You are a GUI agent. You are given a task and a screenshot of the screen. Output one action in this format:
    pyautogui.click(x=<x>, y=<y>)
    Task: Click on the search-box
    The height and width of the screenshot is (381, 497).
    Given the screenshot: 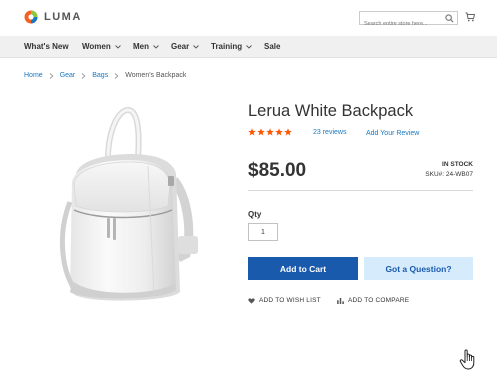 What is the action you would take?
    pyautogui.click(x=408, y=20)
    